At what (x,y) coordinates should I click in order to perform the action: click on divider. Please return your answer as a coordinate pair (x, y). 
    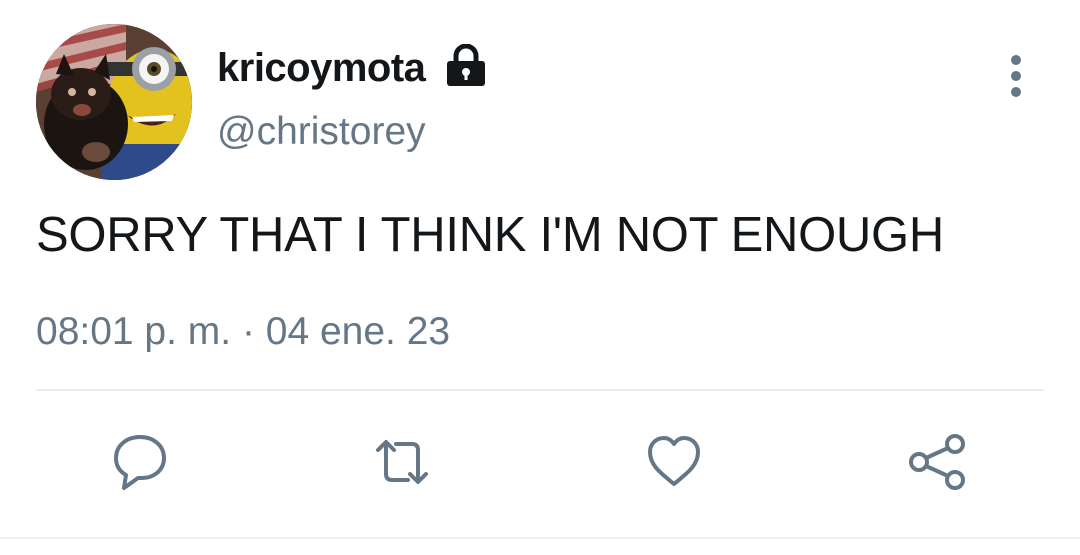
    Looking at the image, I should click on (540, 390).